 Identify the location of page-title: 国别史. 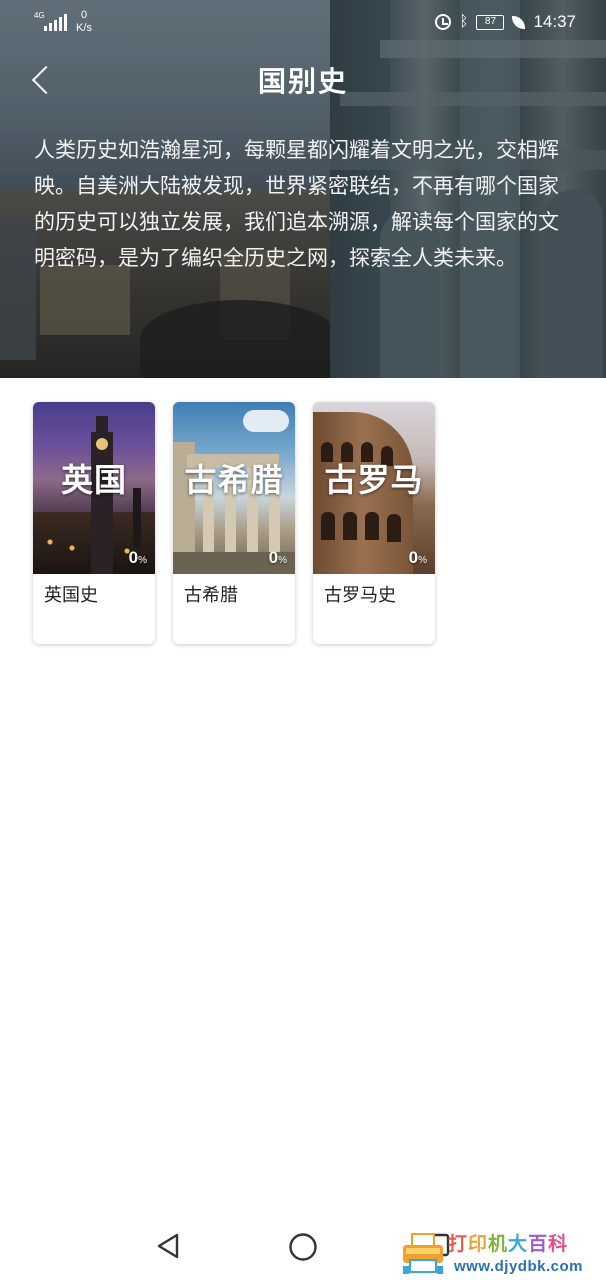
(302, 81).